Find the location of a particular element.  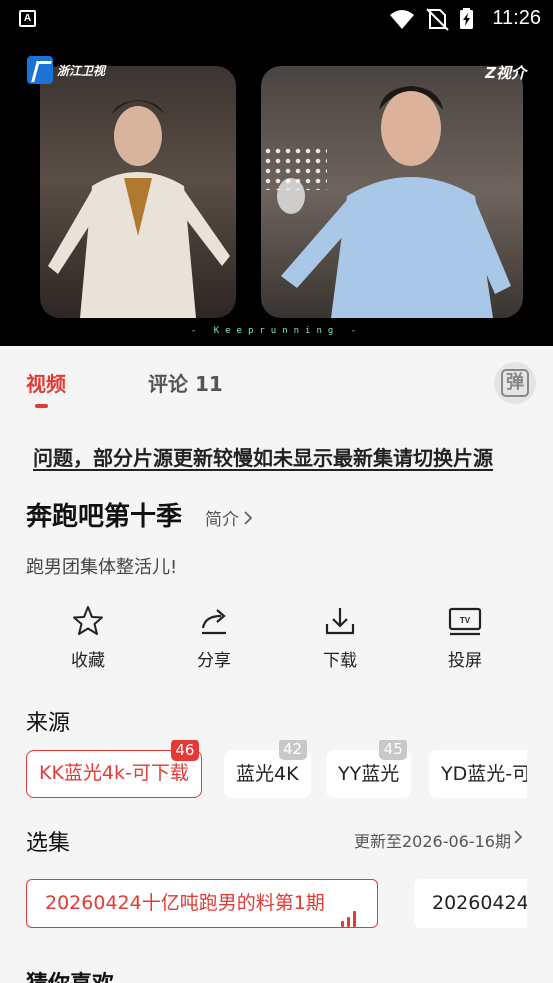

no-sim-icon is located at coordinates (437, 19).